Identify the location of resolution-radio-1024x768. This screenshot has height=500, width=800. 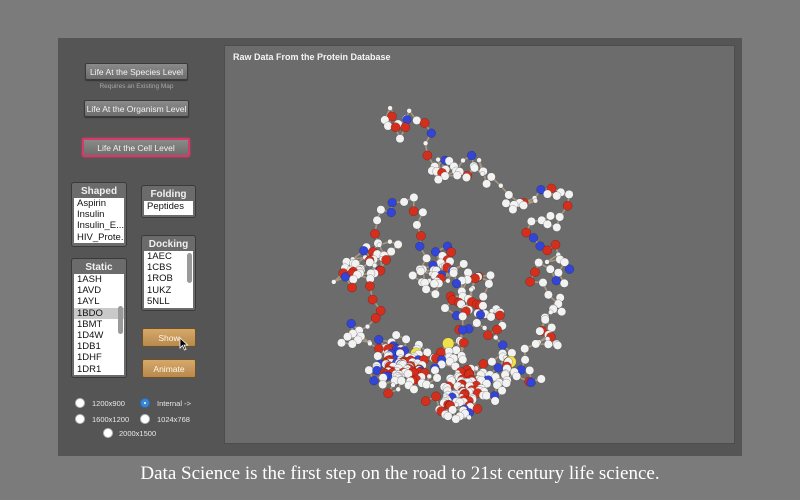
(145, 419).